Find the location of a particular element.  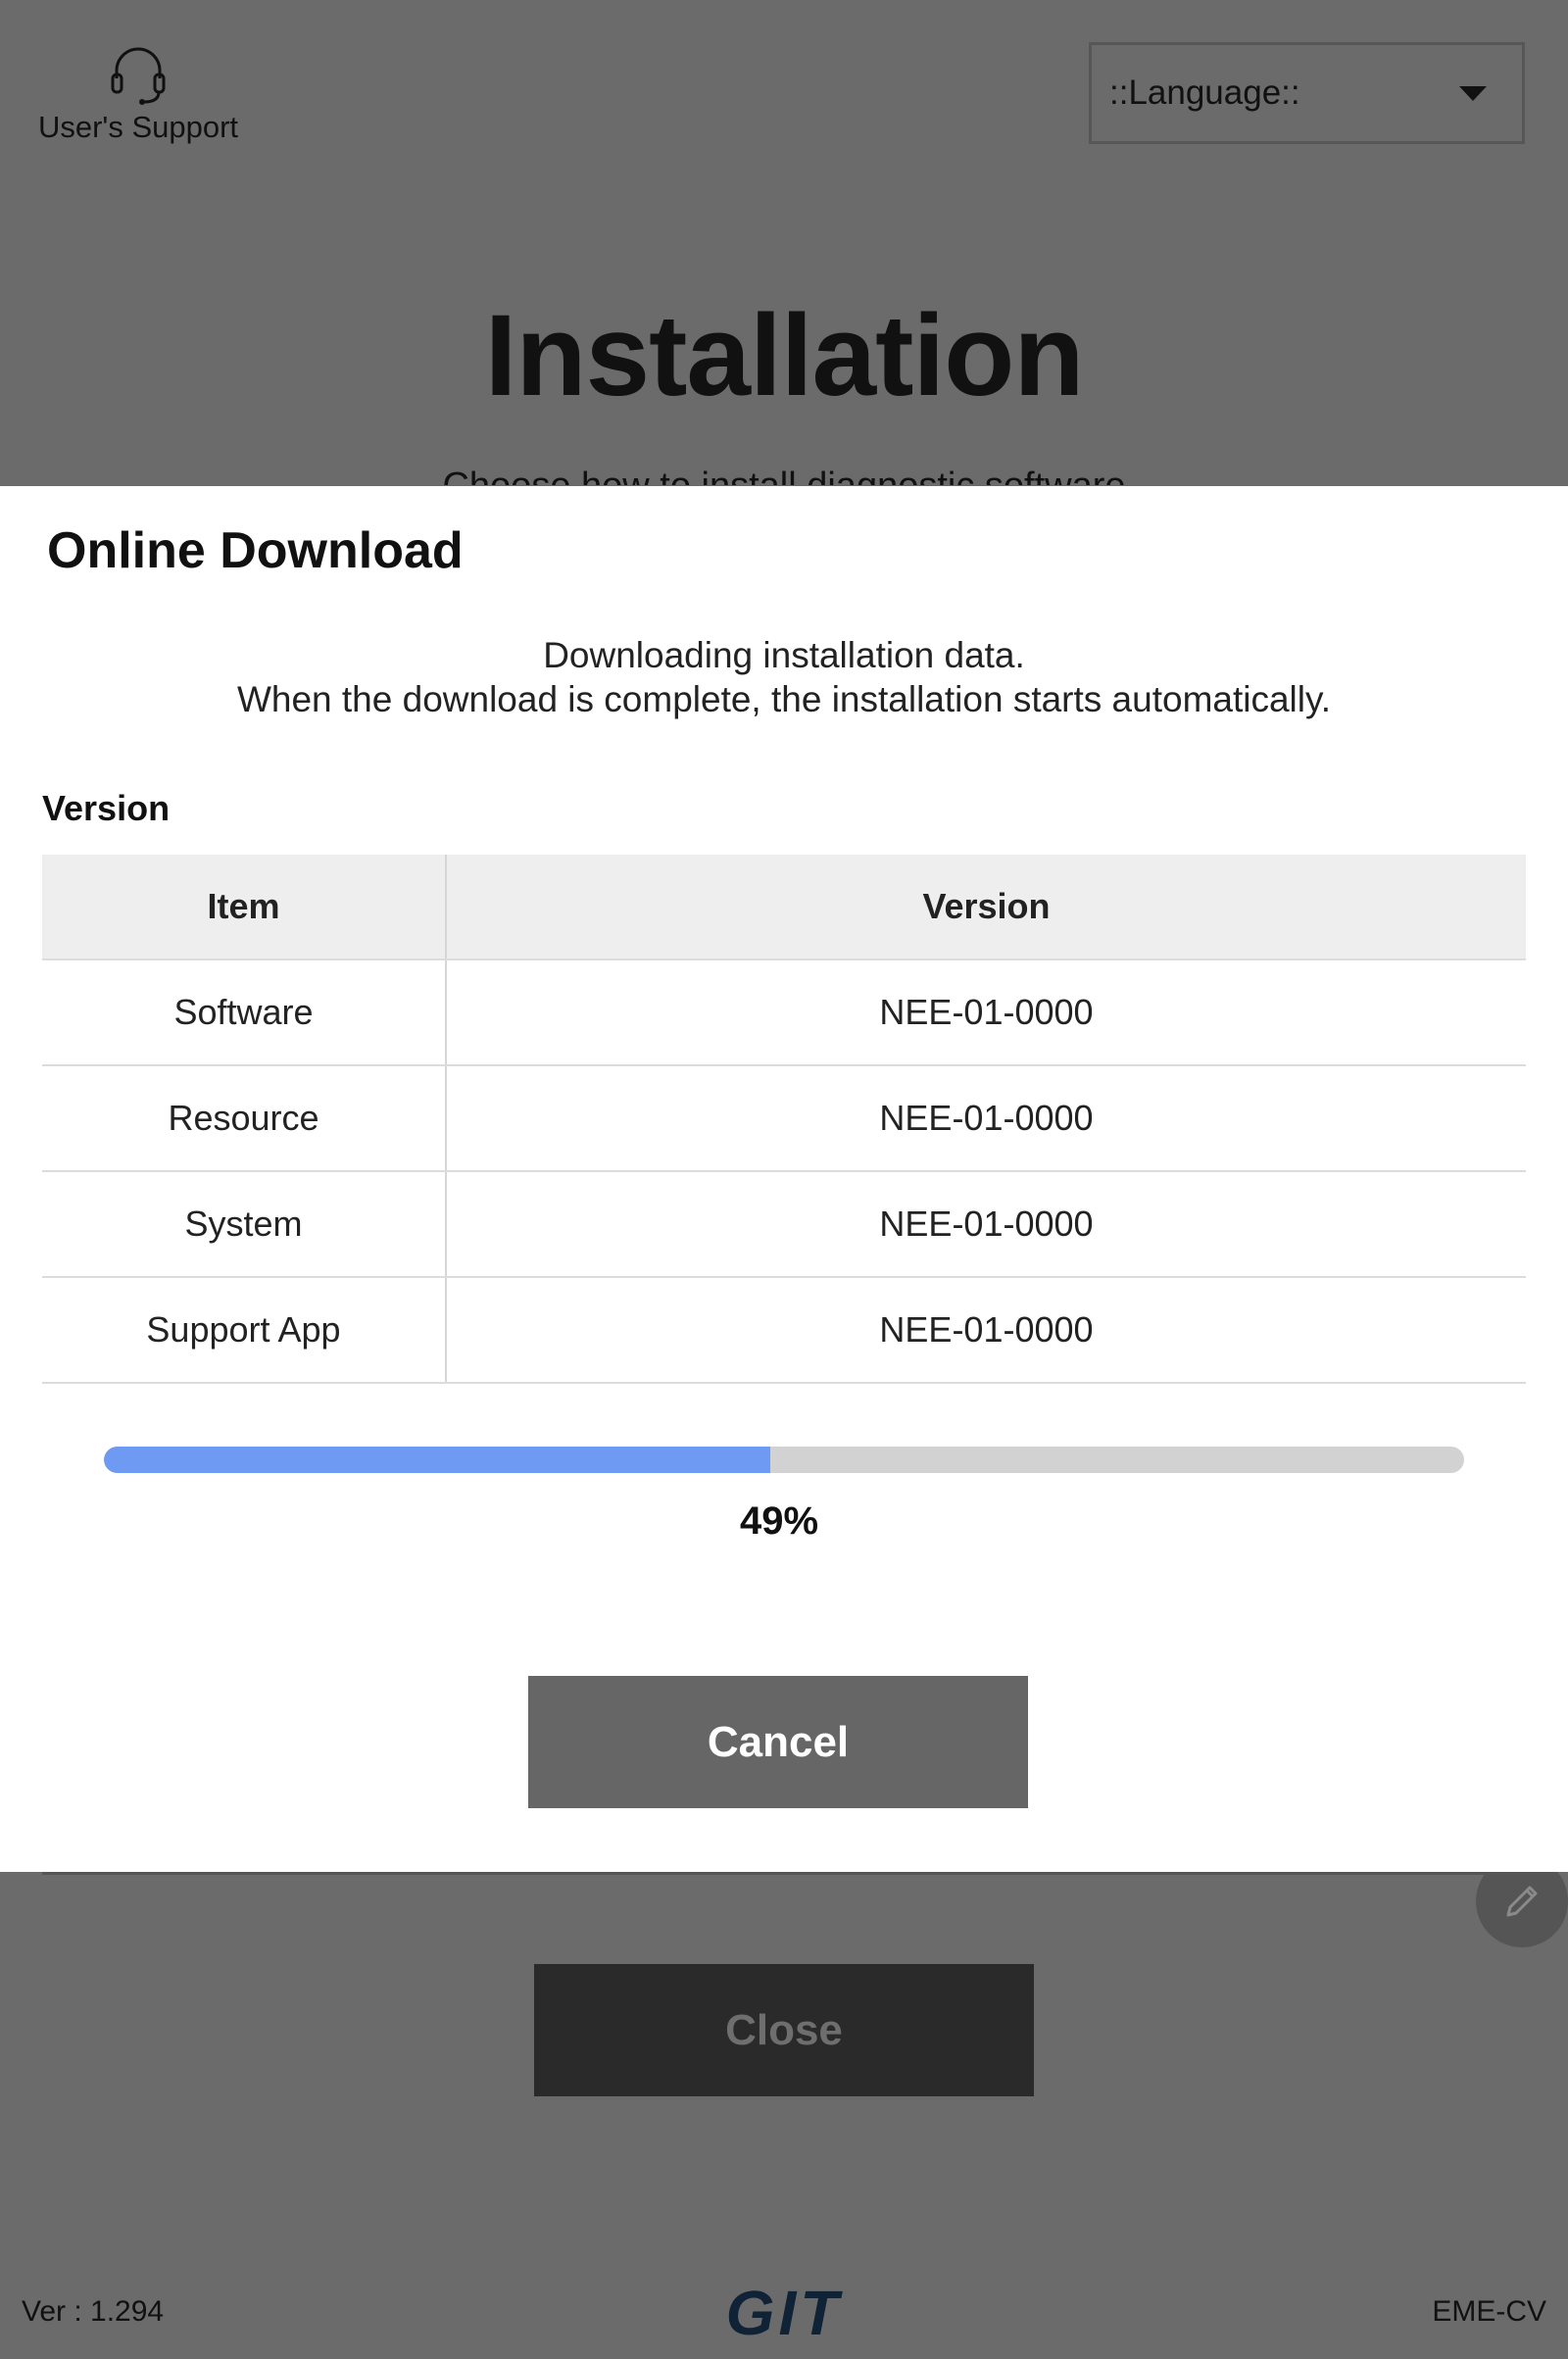

cancel-button: Cancel is located at coordinates (778, 1742).